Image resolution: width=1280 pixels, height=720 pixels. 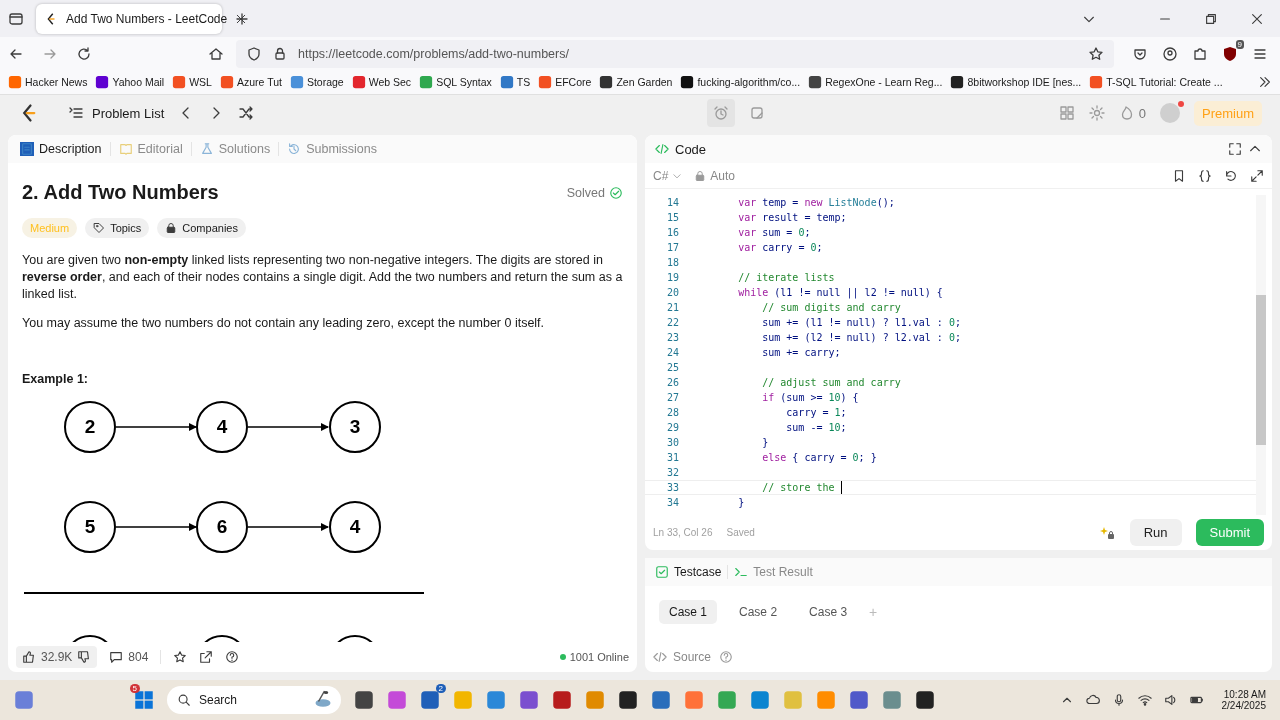 What do you see at coordinates (688, 612) in the screenshot?
I see `case-tab: Case 1` at bounding box center [688, 612].